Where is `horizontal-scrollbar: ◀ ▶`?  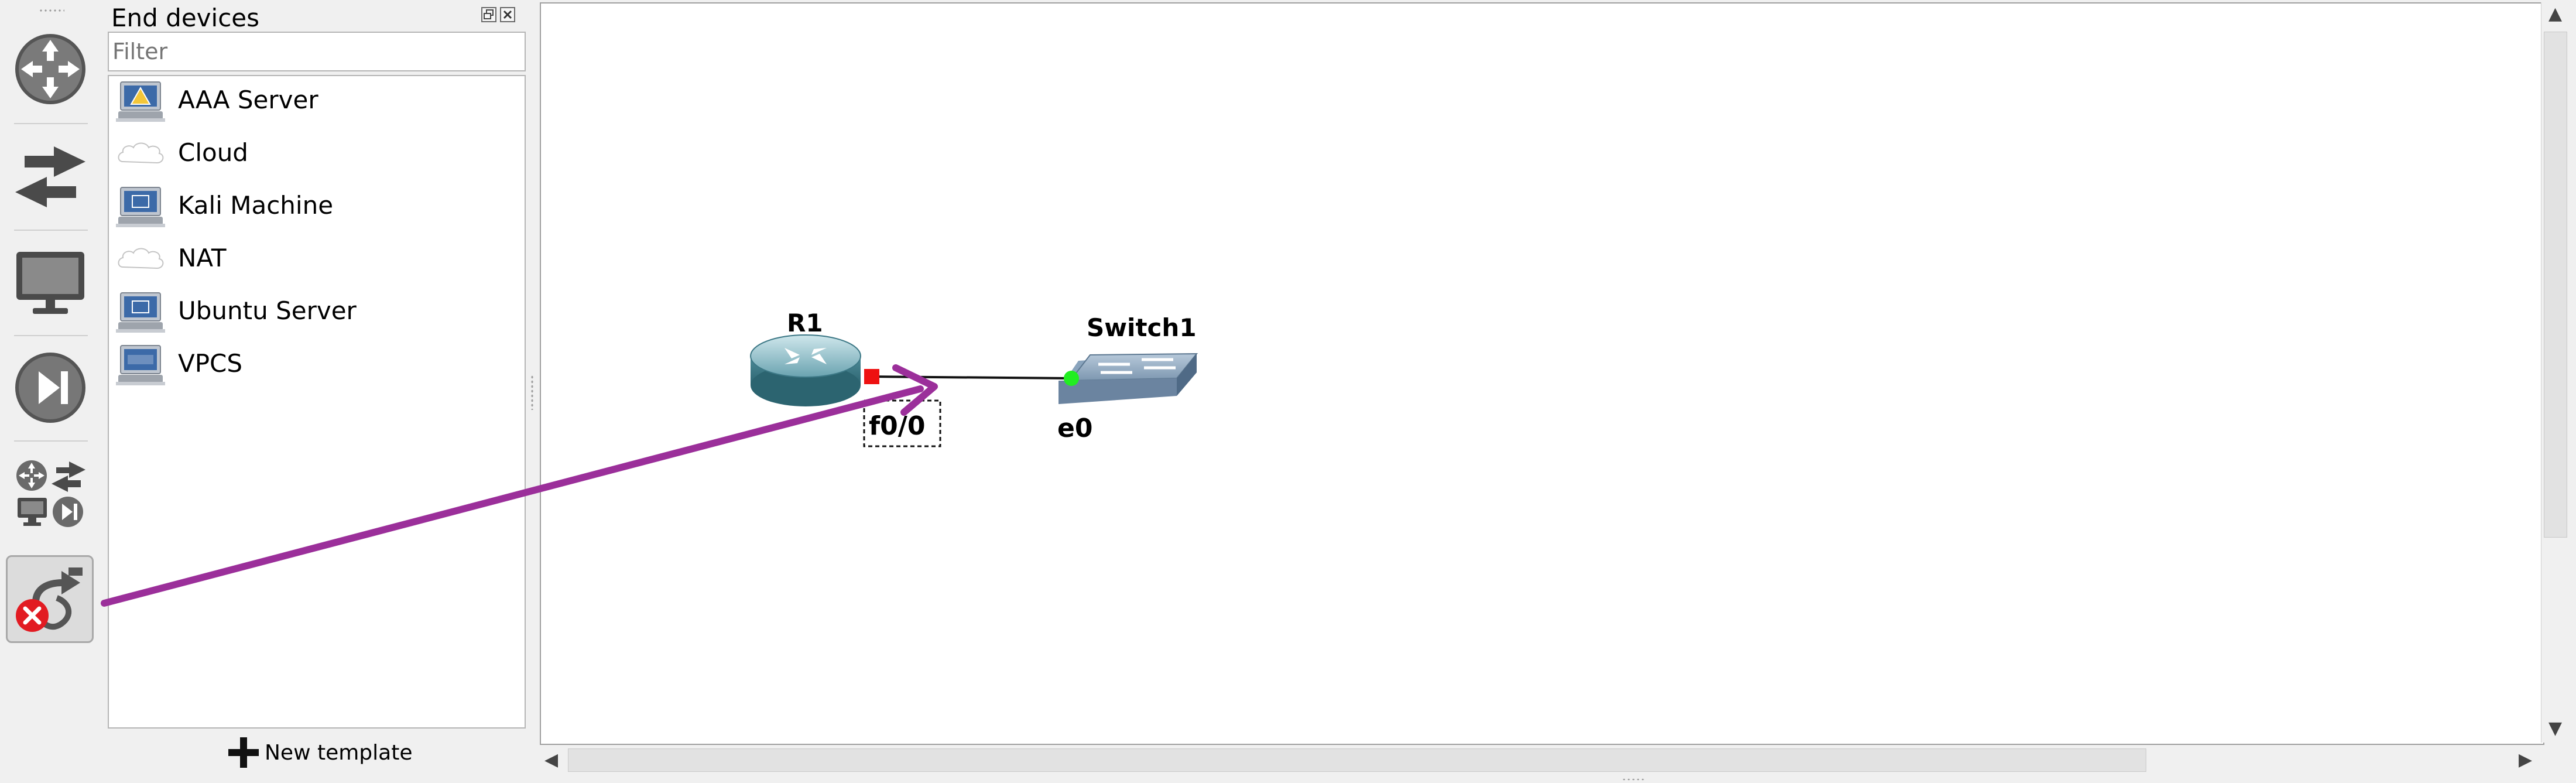 horizontal-scrollbar: ◀ ▶ is located at coordinates (1541, 760).